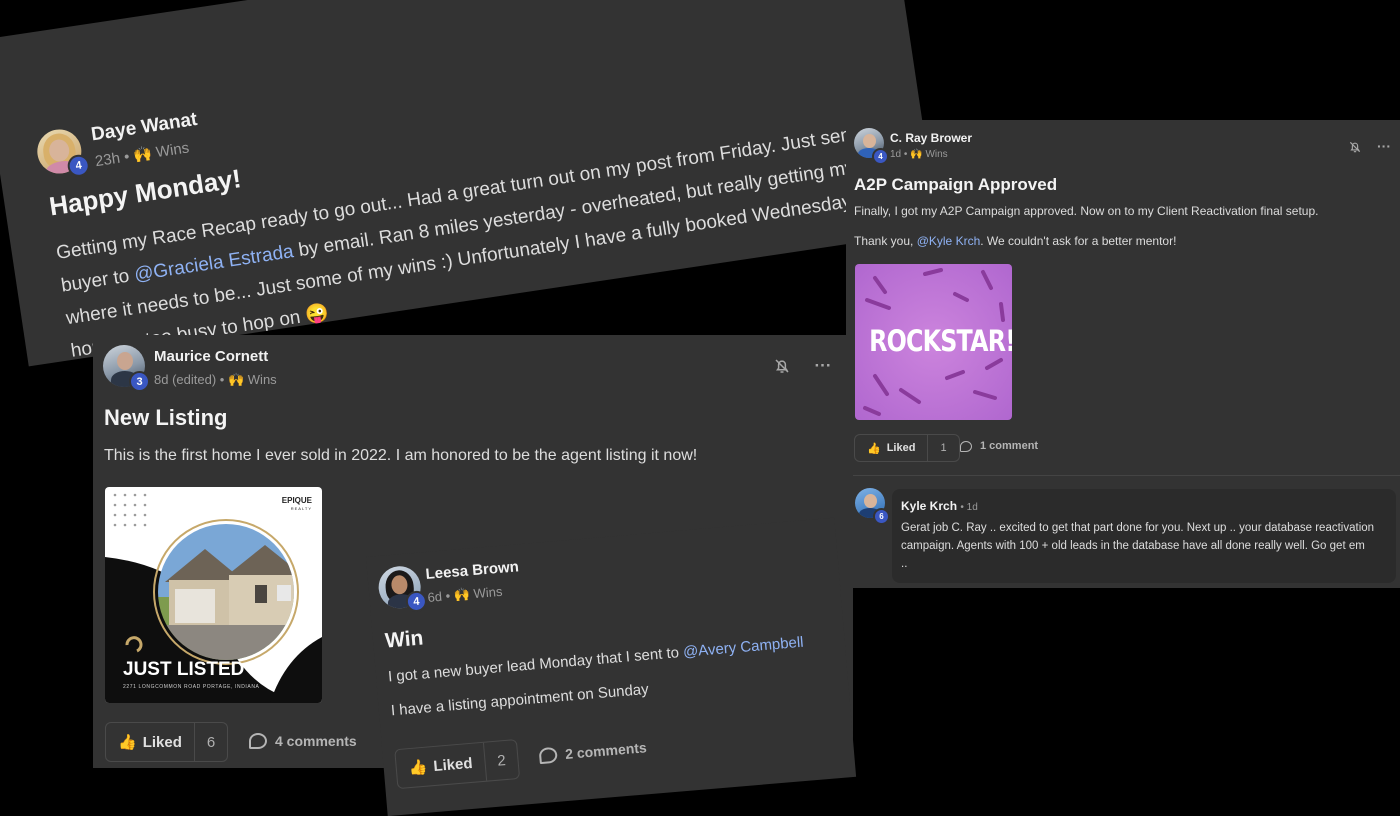  What do you see at coordinates (191, 687) in the screenshot?
I see `listing-address: 2271 LONGCOMMON ROAD PORTAGE, INDIANA` at bounding box center [191, 687].